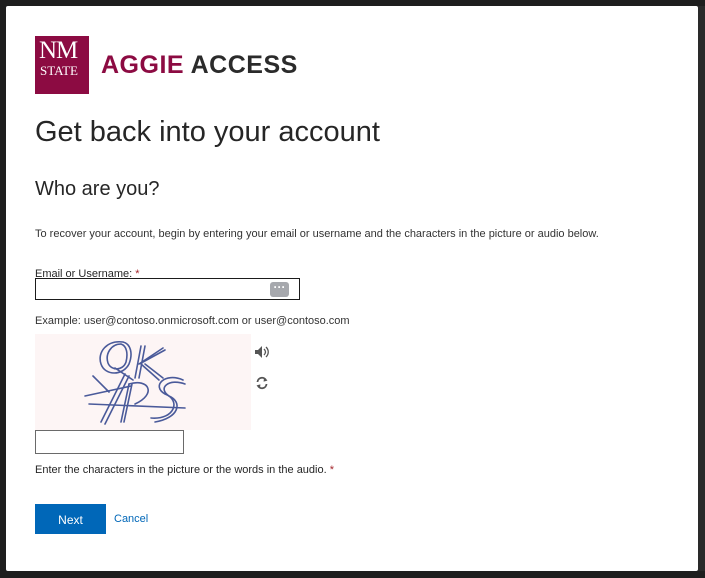 This screenshot has width=705, height=578. Describe the element at coordinates (207, 132) in the screenshot. I see `page-title: Get back into your account` at that location.